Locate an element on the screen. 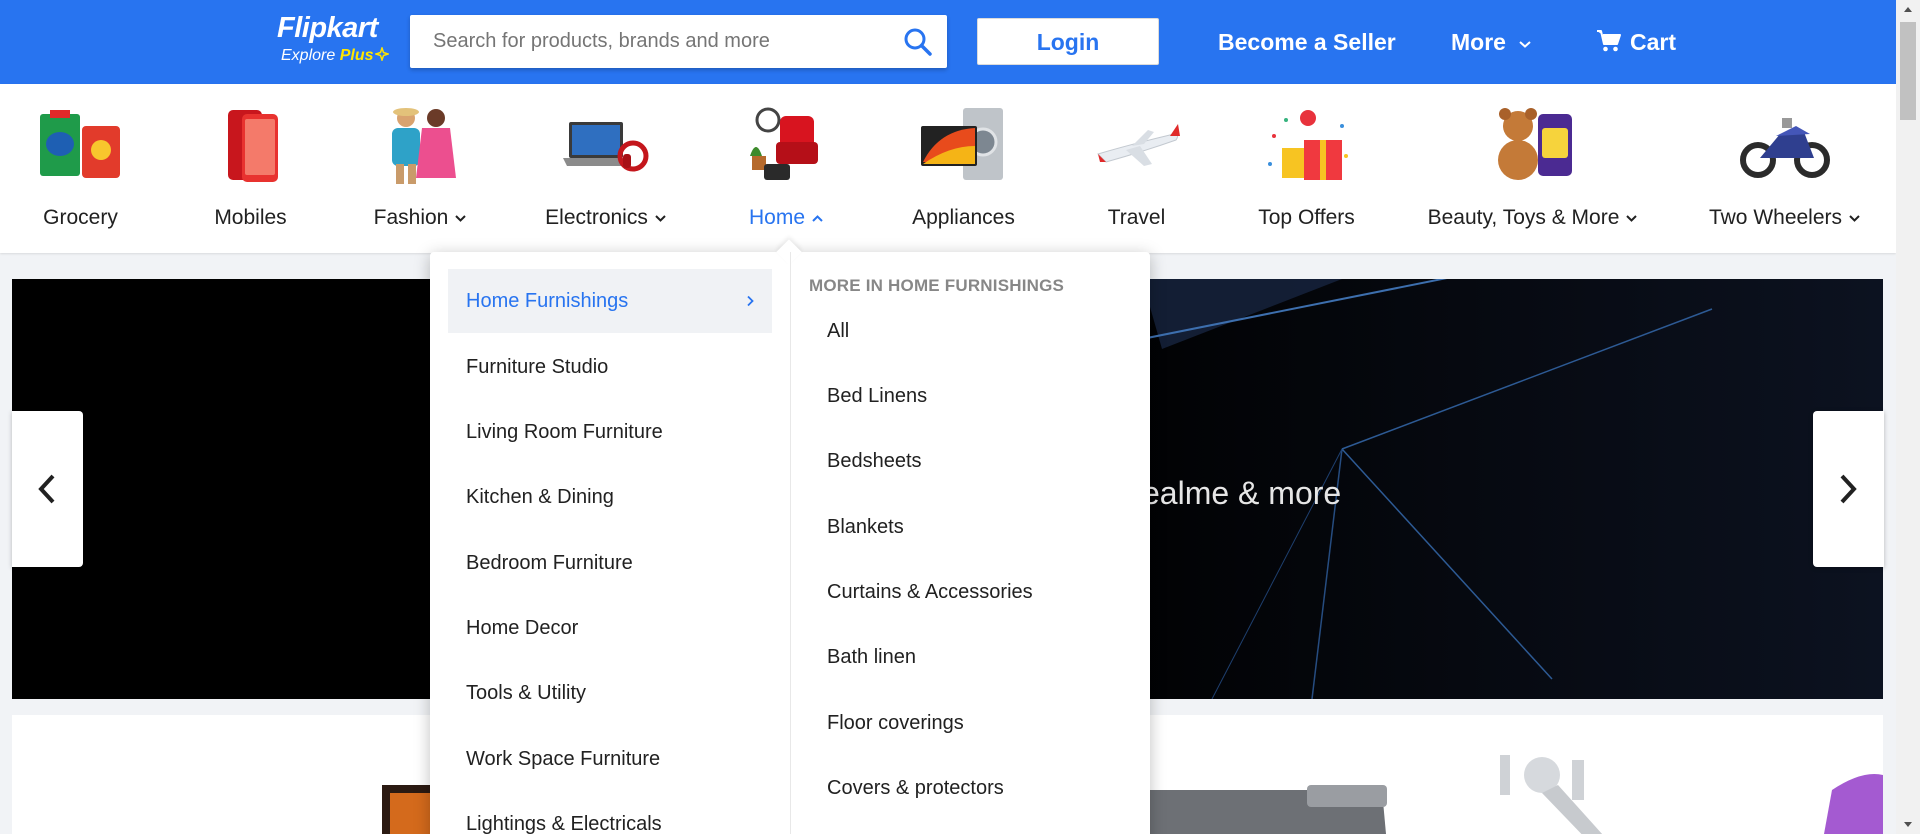  appliances-icon is located at coordinates (961, 144).